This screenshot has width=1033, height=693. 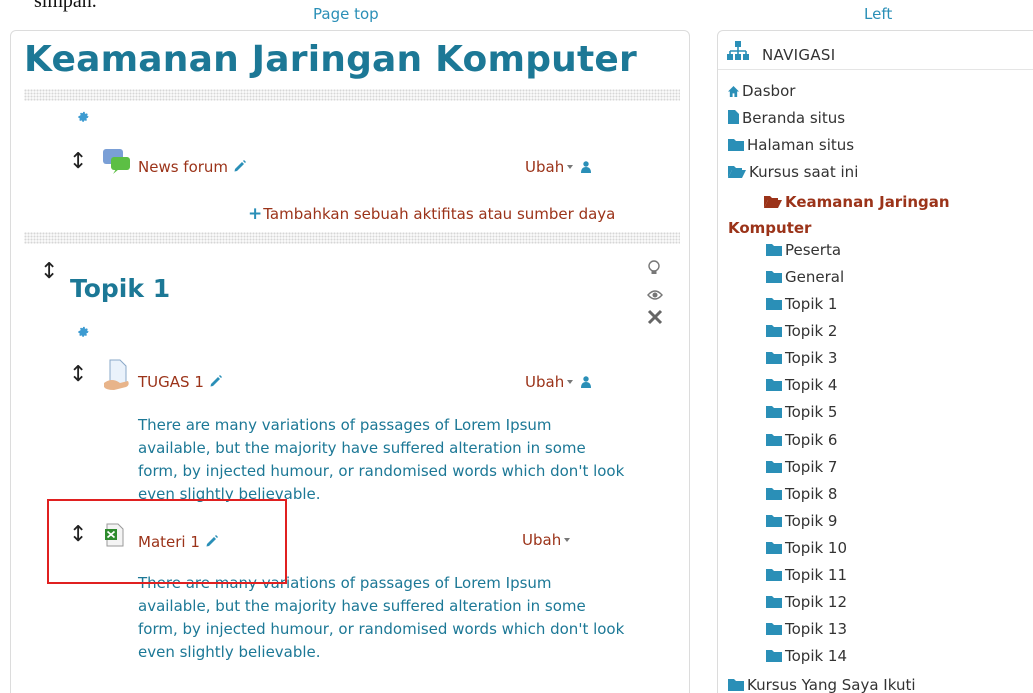 I want to click on nav-item-label: Topik 1, so click(x=811, y=304).